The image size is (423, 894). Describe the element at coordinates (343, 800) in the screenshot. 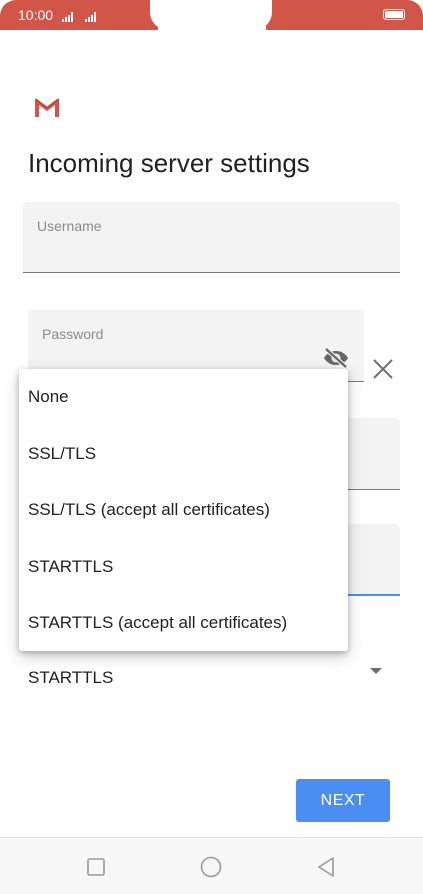

I see `next-button: NEXT` at that location.